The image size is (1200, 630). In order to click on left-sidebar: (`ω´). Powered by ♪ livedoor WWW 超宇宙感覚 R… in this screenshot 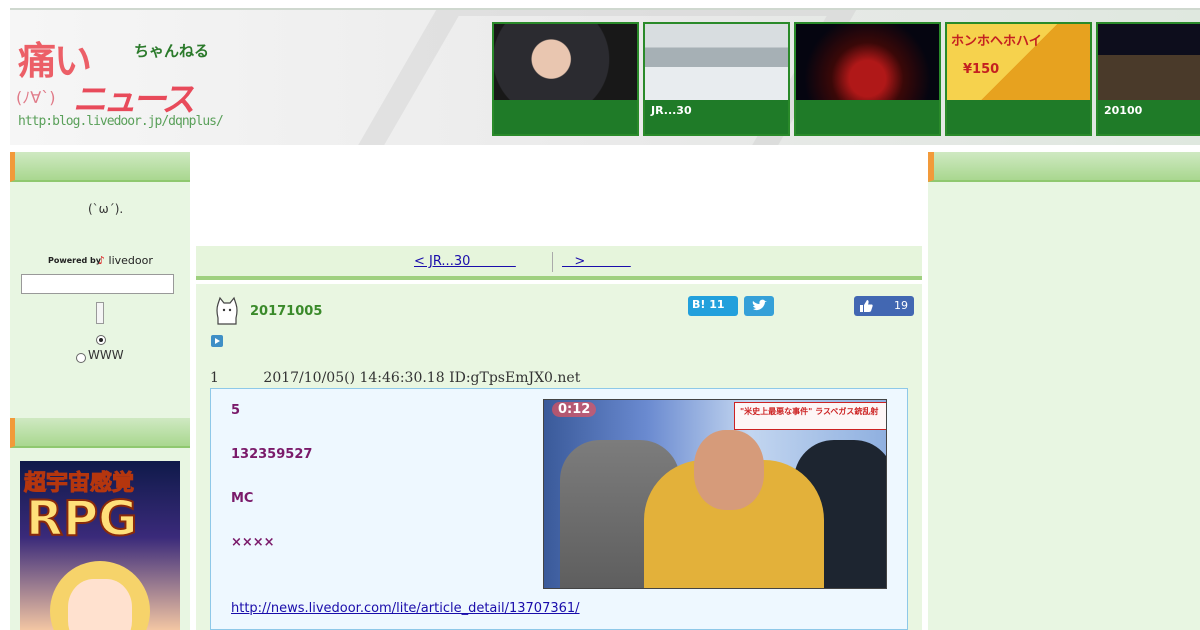, I will do `click(100, 391)`.